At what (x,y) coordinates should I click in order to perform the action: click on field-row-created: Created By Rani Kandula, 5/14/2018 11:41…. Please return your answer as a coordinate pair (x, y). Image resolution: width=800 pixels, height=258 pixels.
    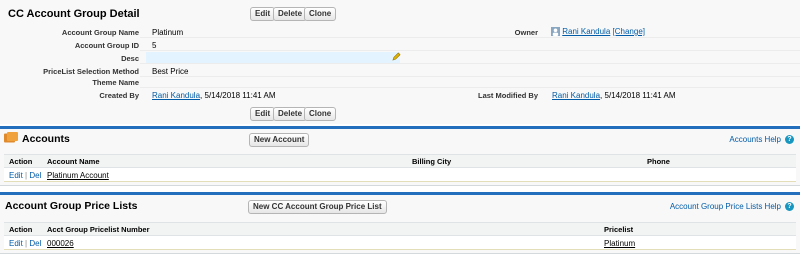
    Looking at the image, I should click on (400, 94).